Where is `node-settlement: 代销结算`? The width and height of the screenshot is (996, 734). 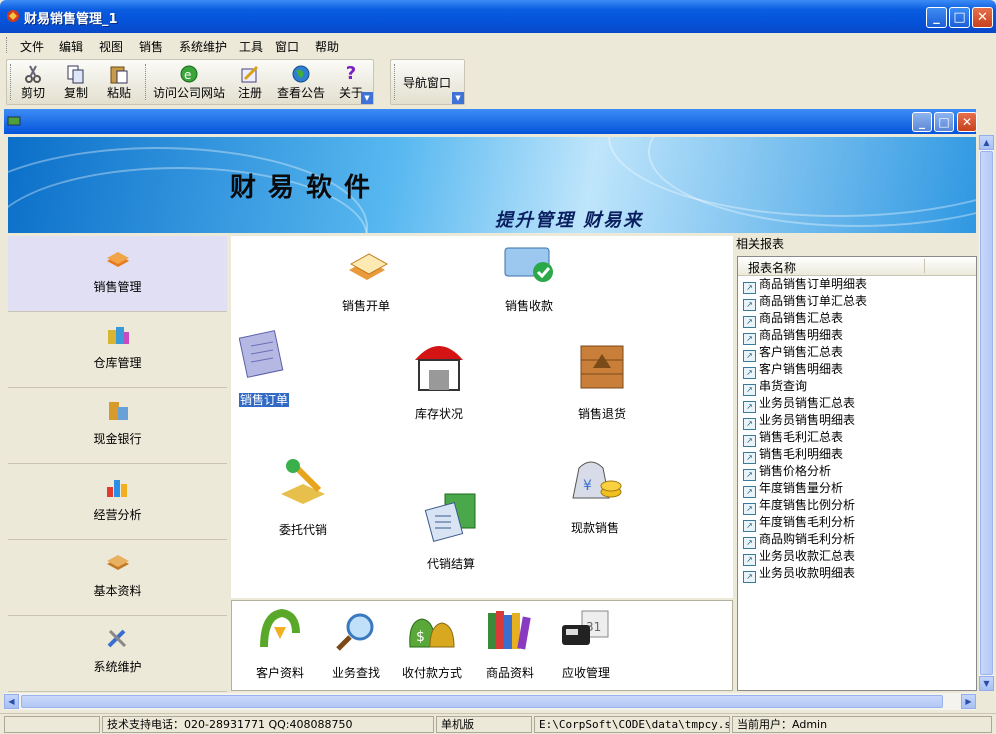 node-settlement: 代销结算 is located at coordinates (451, 531).